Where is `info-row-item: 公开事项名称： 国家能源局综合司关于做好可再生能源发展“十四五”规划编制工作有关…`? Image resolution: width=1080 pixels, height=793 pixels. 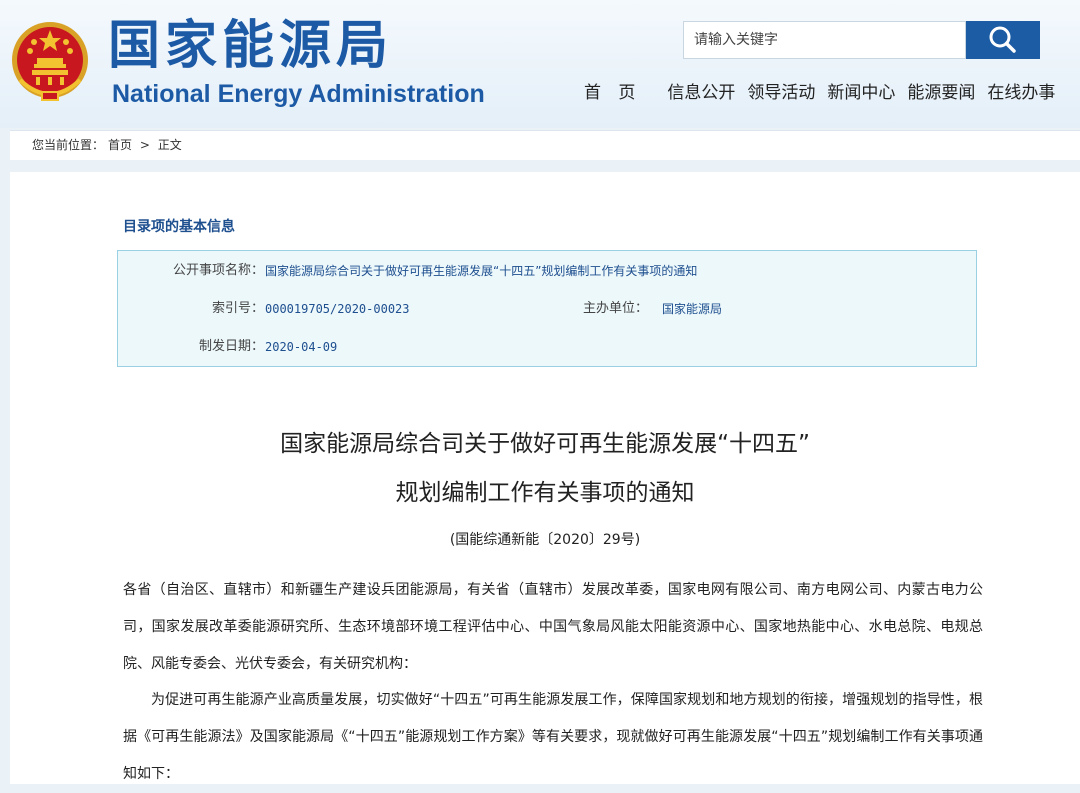
info-row-item: 公开事项名称： 国家能源局综合司关于做好可再生能源发展“十四五”规划编制工作有关… is located at coordinates (548, 271).